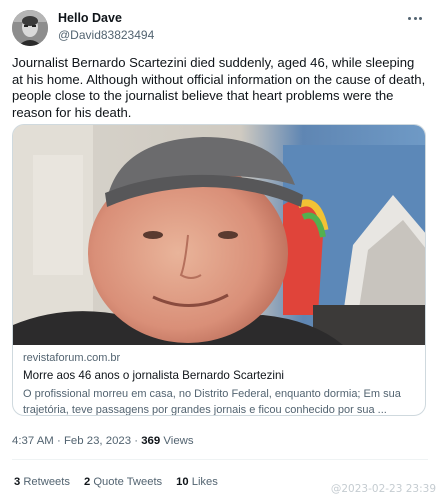  What do you see at coordinates (383, 489) in the screenshot?
I see `timestamp-watermark: @2023-02-23 23:39` at bounding box center [383, 489].